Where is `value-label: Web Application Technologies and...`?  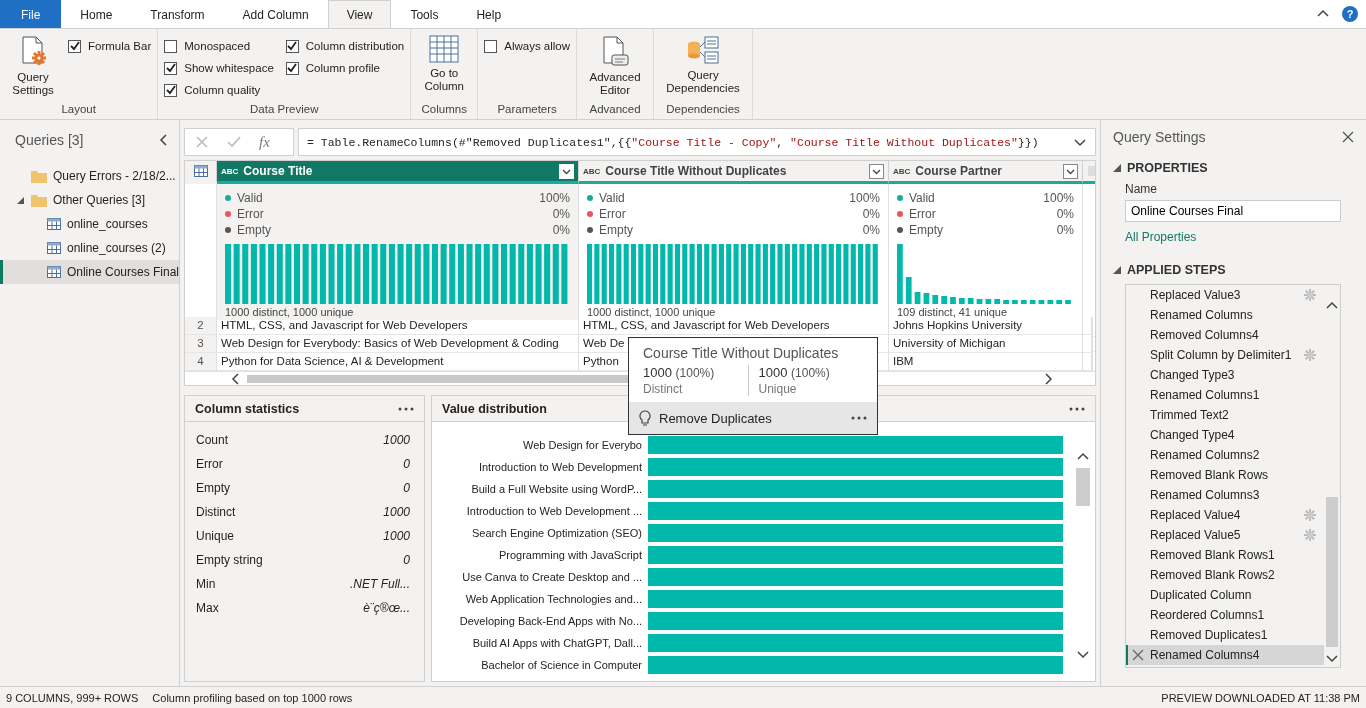
value-label: Web Application Technologies and... is located at coordinates (553, 599).